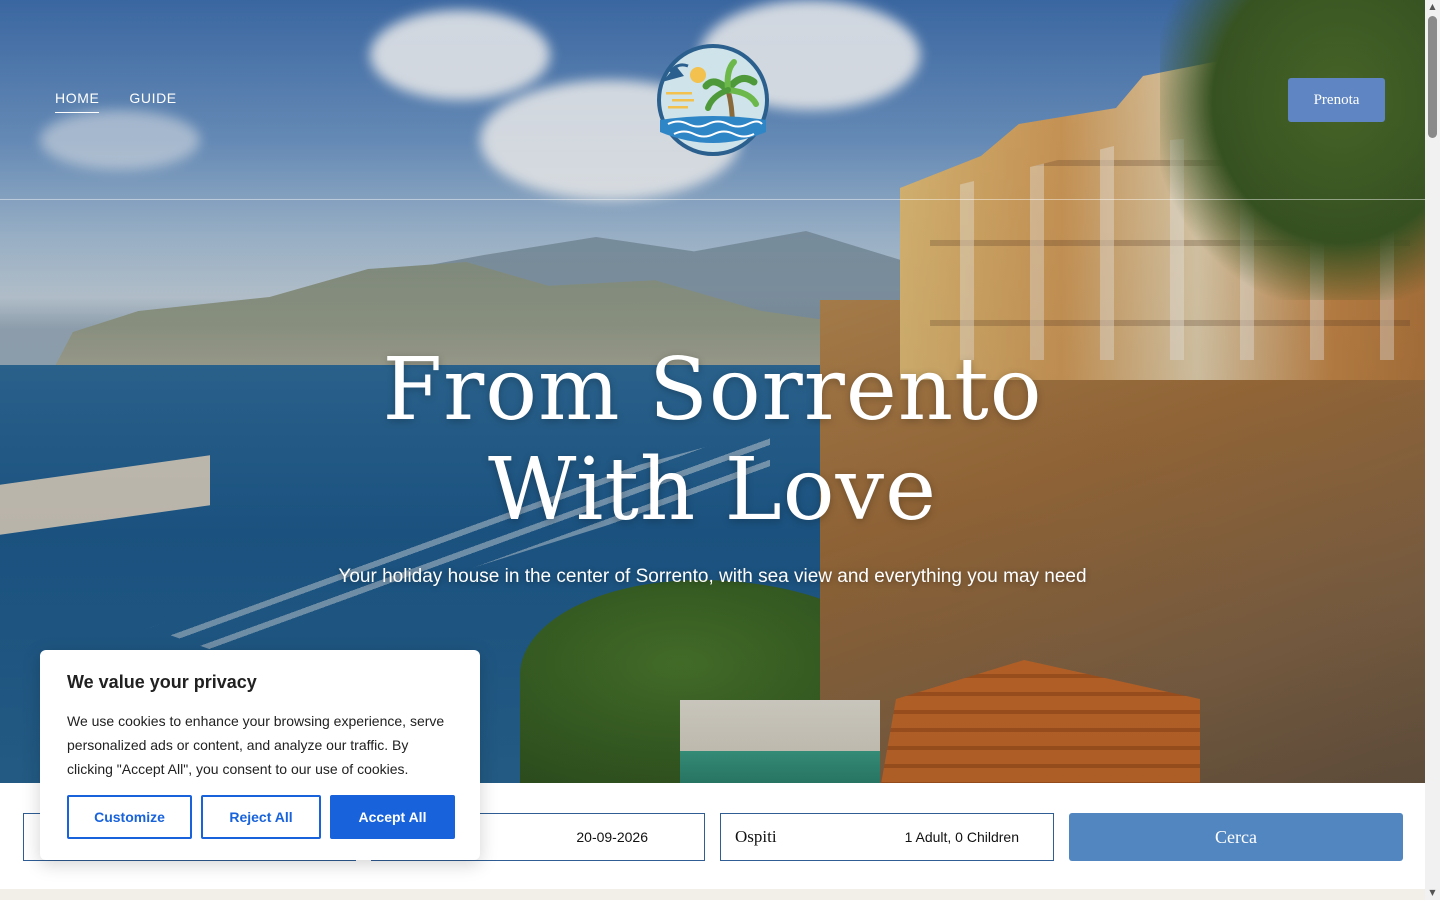 The width and height of the screenshot is (1440, 900). What do you see at coordinates (392, 817) in the screenshot?
I see `accept-all-button: Accept All` at bounding box center [392, 817].